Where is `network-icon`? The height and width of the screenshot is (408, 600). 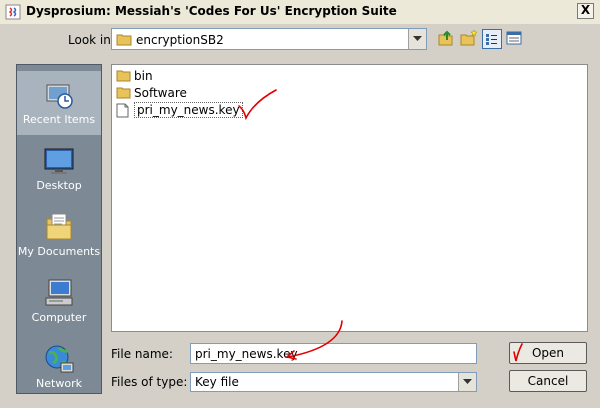
network-icon is located at coordinates (59, 359).